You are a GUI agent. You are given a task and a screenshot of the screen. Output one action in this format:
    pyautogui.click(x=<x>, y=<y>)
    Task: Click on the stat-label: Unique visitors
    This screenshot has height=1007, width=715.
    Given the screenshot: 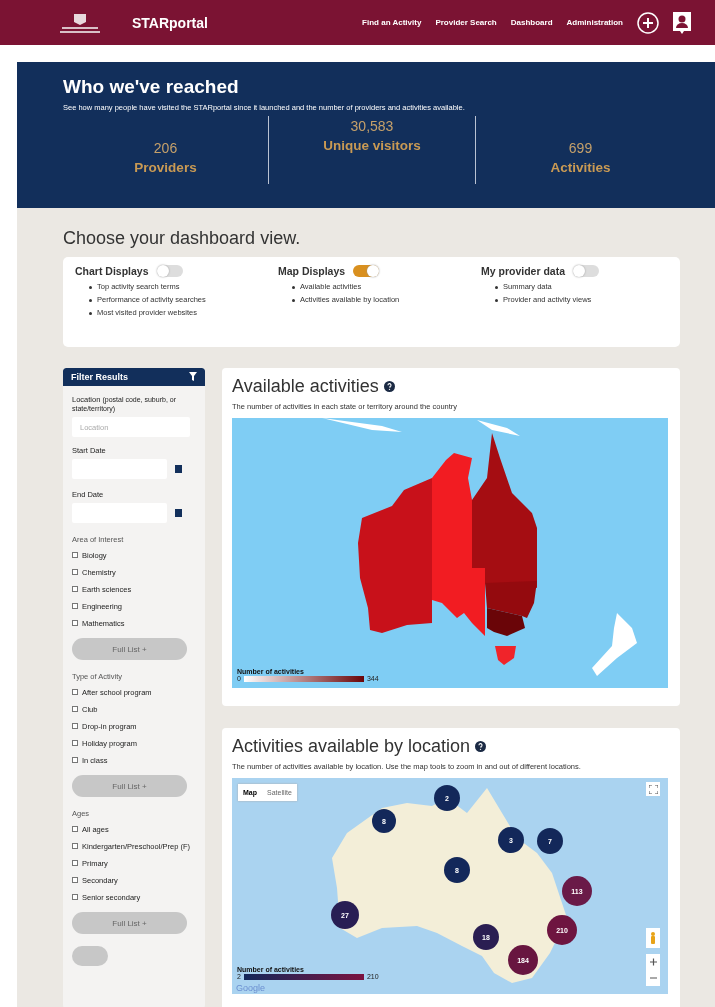 What is the action you would take?
    pyautogui.click(x=372, y=145)
    